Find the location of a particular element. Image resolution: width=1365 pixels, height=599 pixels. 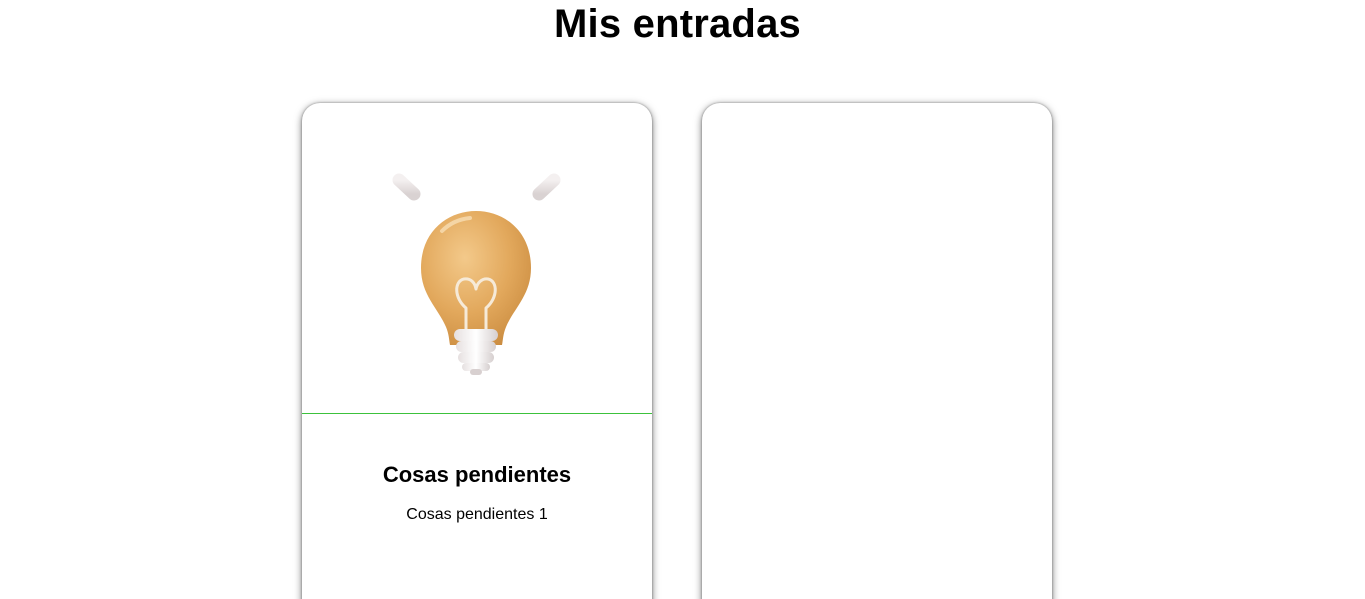

entry-card-image is located at coordinates (477, 258).